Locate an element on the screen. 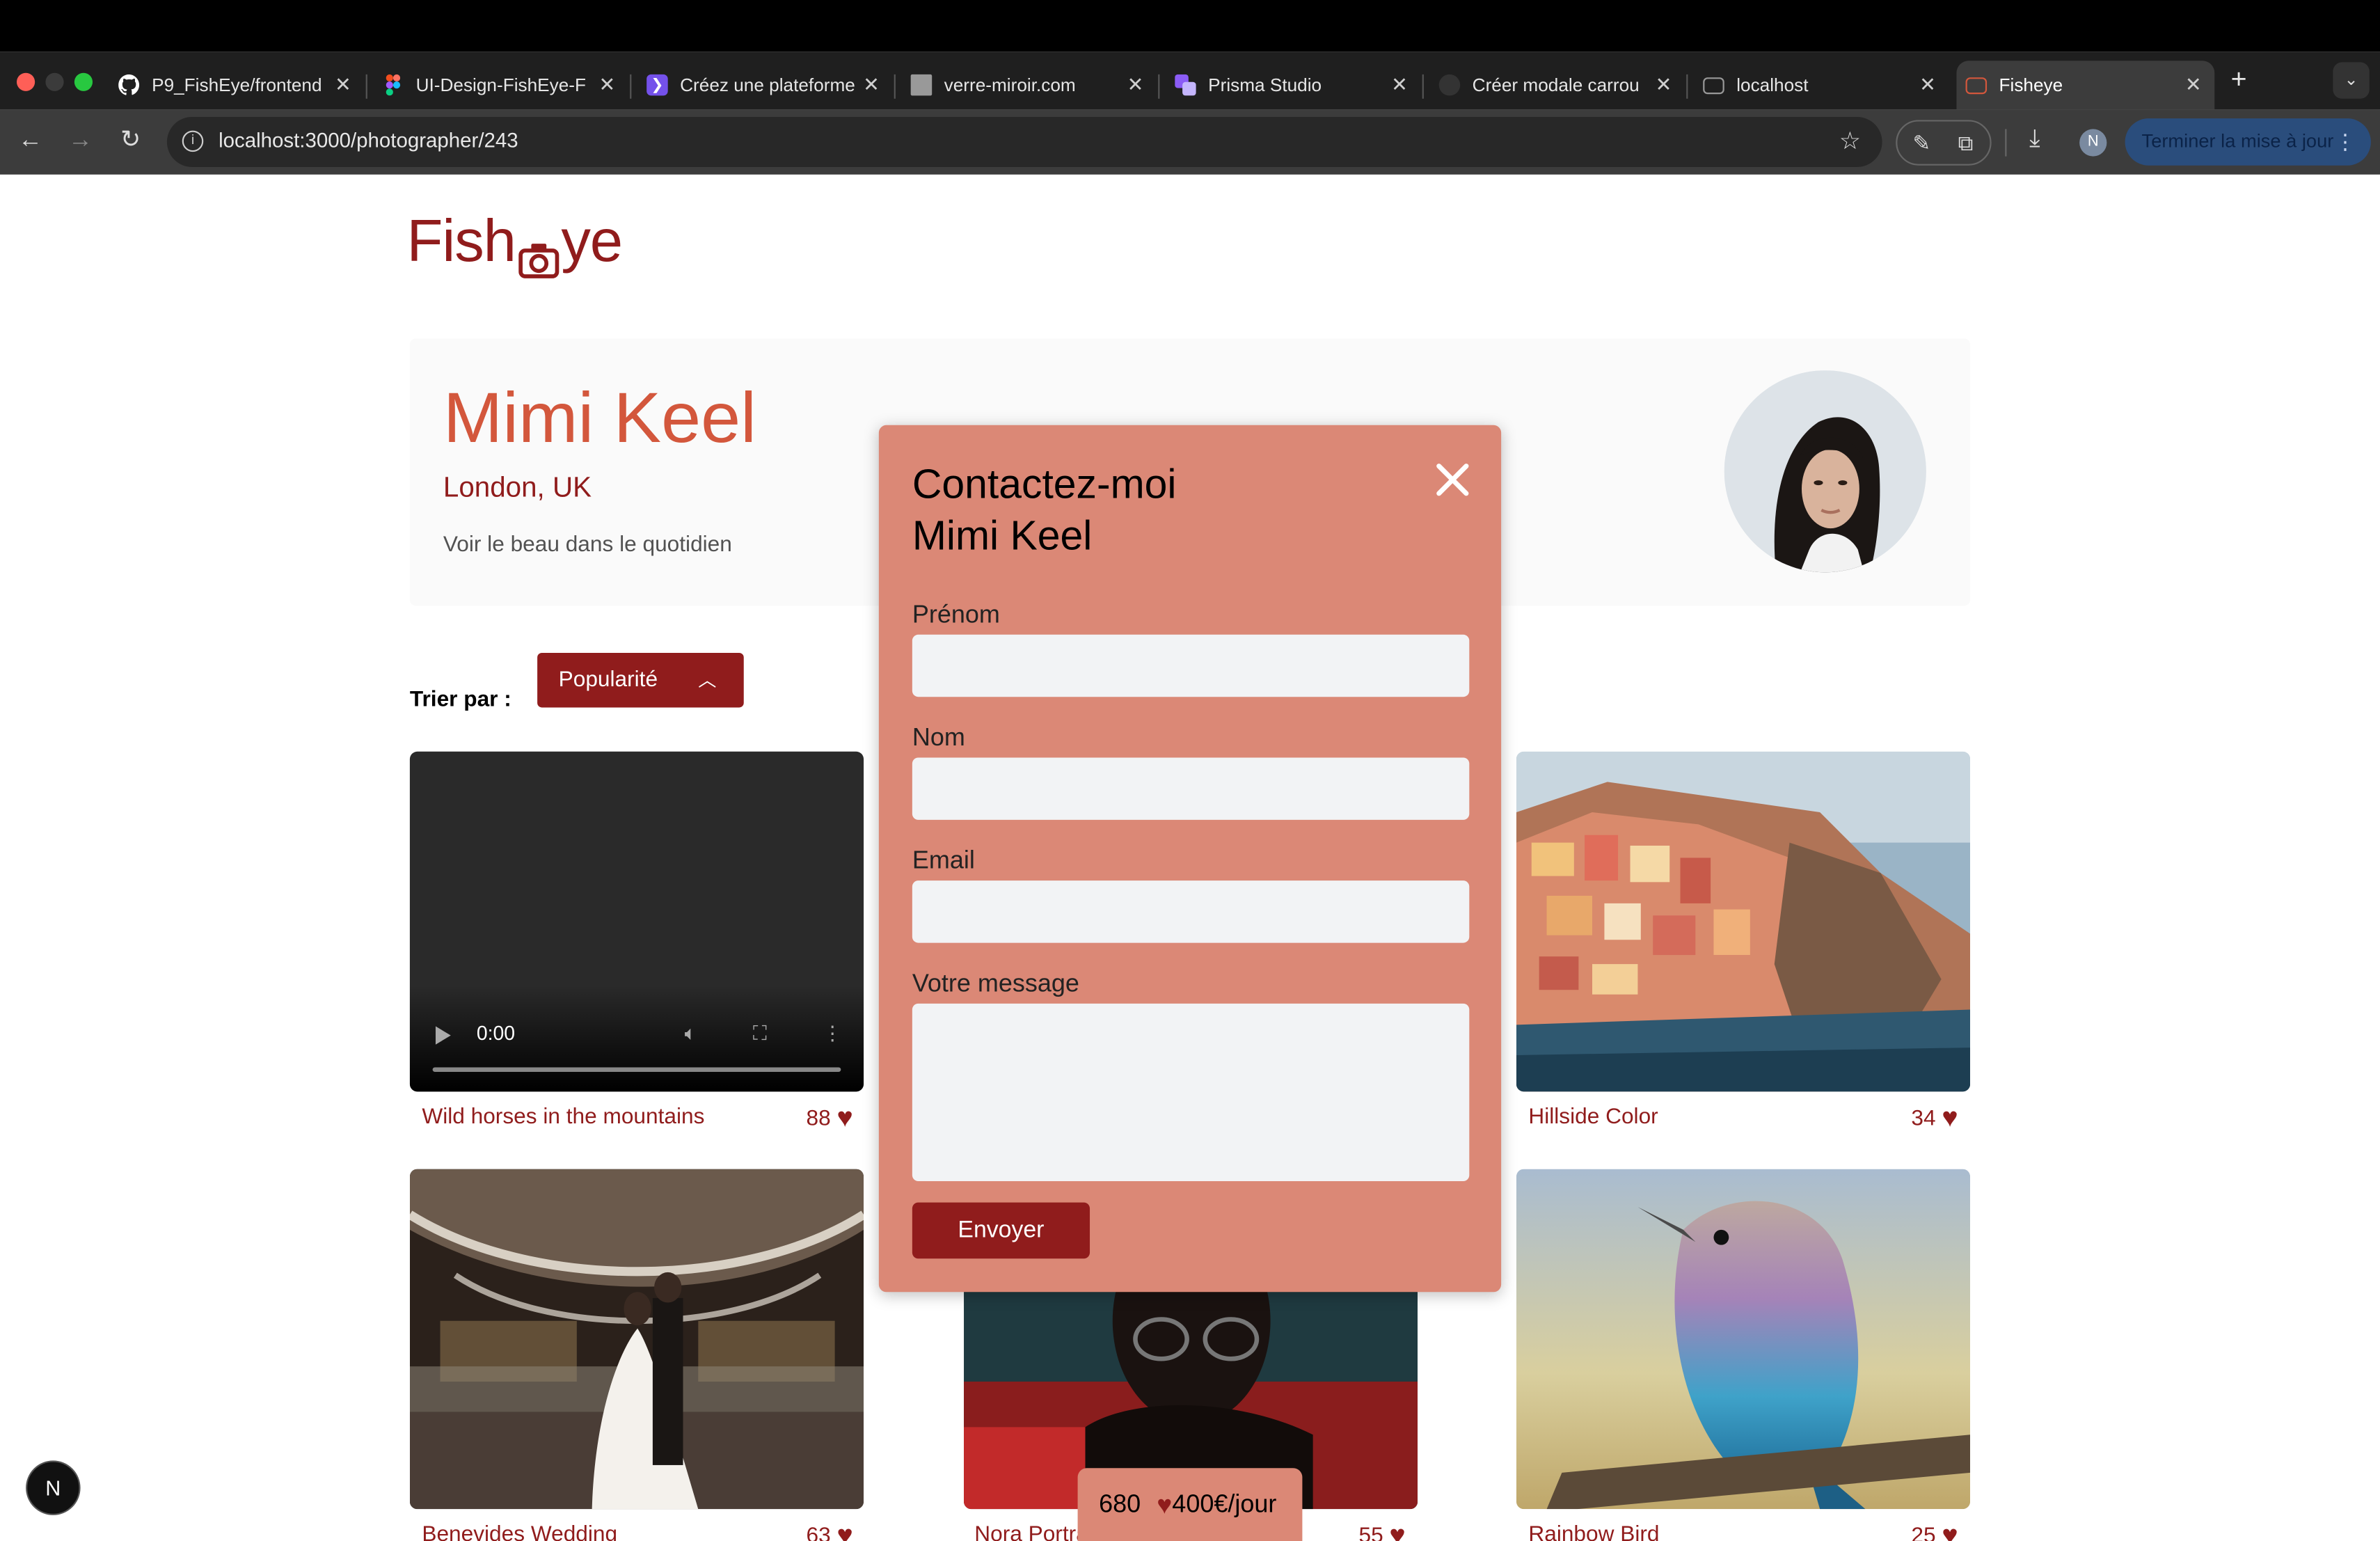 The width and height of the screenshot is (2380, 1541). media-title: Rainbow Bird is located at coordinates (1593, 1532).